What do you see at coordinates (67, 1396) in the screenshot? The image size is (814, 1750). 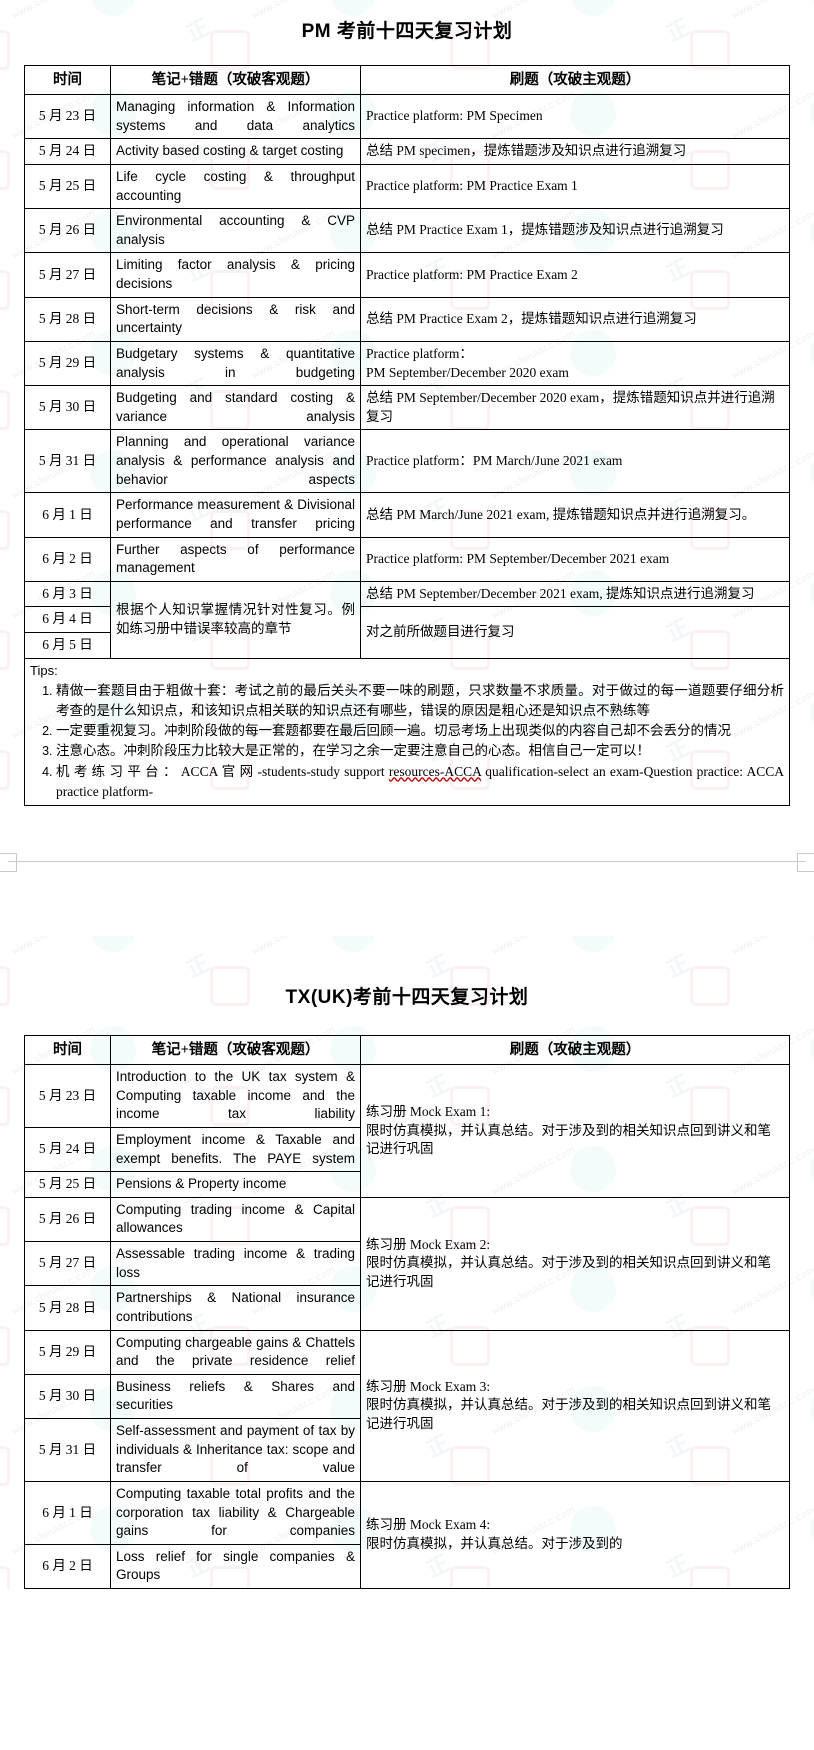 I see `cell-date: 5 月 30 日` at bounding box center [67, 1396].